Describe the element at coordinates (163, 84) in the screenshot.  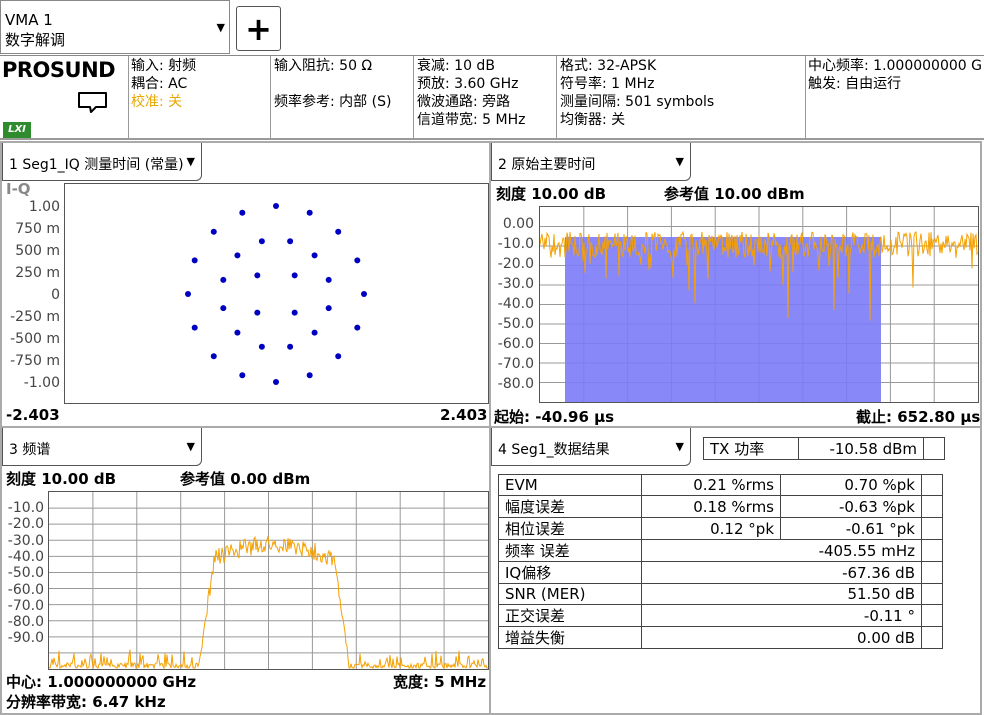
I see `coupling-setting: 耦合: AC` at that location.